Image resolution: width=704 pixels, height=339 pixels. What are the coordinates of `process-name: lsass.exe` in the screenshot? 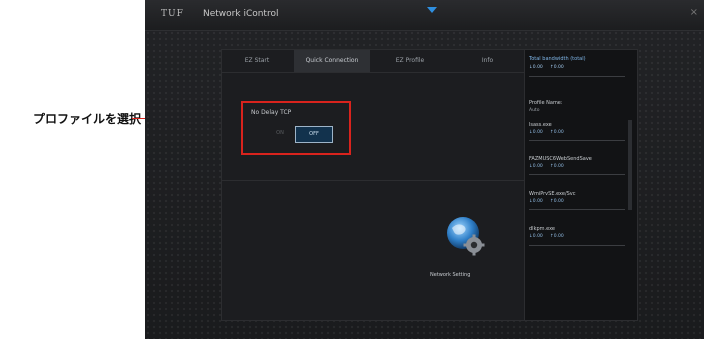 It's located at (540, 125).